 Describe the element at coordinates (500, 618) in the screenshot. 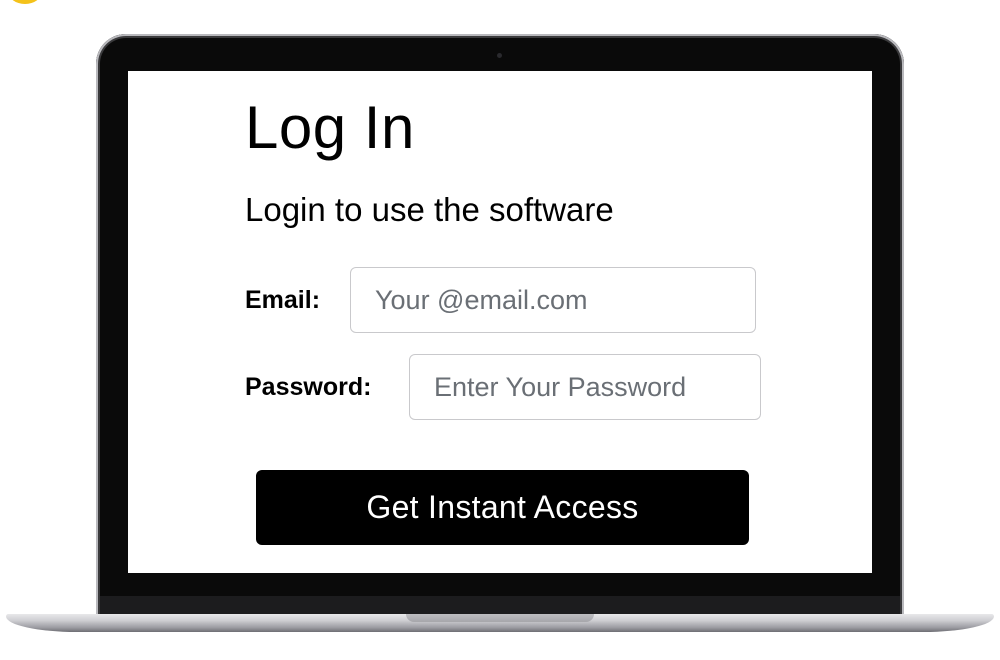

I see `laptop-base-notch` at that location.